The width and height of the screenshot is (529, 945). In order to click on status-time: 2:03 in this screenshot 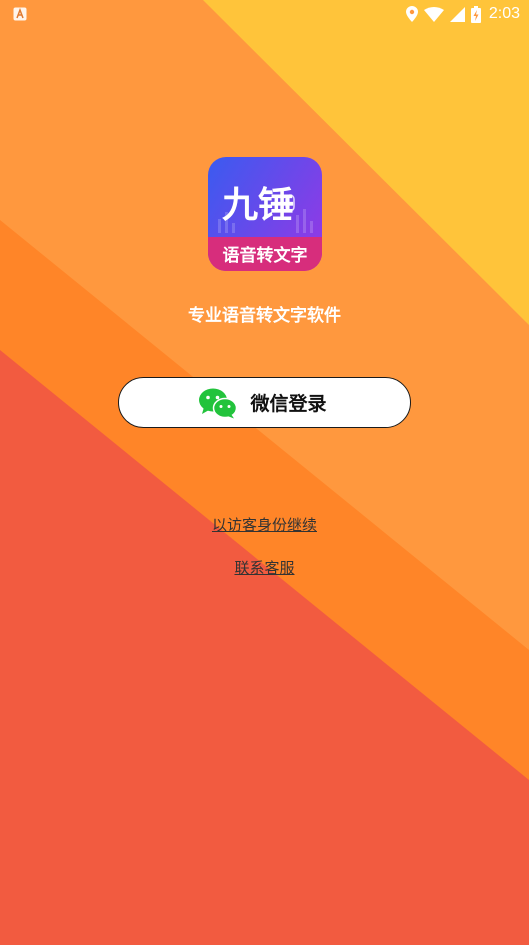, I will do `click(504, 13)`.